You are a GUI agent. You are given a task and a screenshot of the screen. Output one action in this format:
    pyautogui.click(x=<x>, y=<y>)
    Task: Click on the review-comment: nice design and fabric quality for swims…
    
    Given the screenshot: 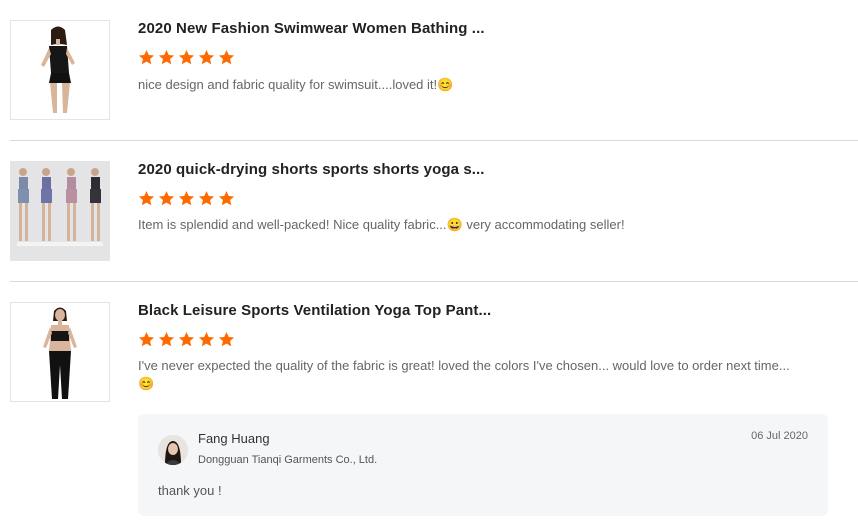 What is the action you would take?
    pyautogui.click(x=296, y=84)
    